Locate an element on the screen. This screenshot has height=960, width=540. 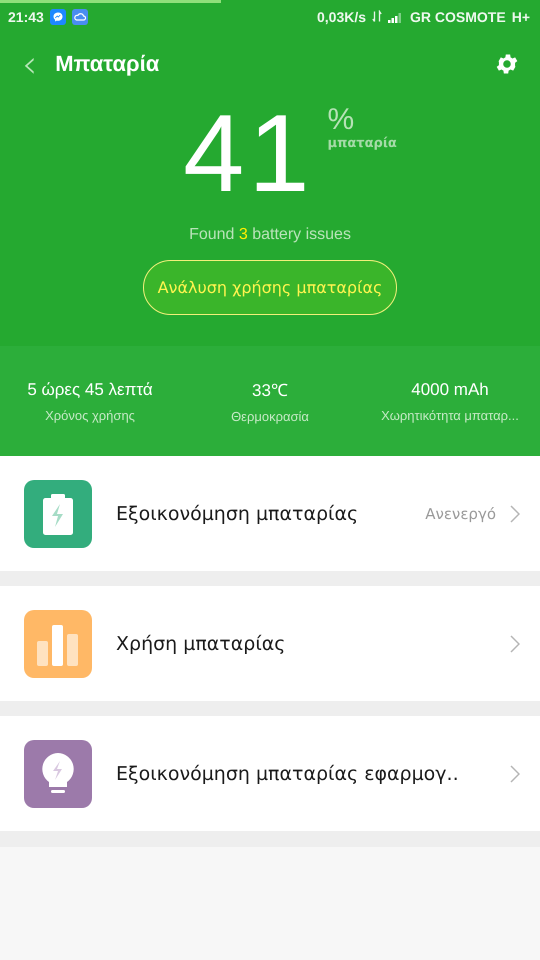
percent-sign: % is located at coordinates (342, 120).